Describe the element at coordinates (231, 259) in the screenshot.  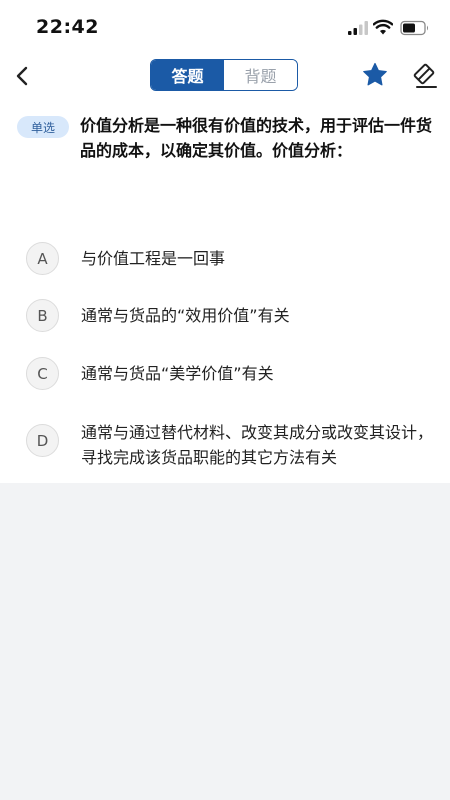
I see `option-a: A 与价值工程是一回事` at that location.